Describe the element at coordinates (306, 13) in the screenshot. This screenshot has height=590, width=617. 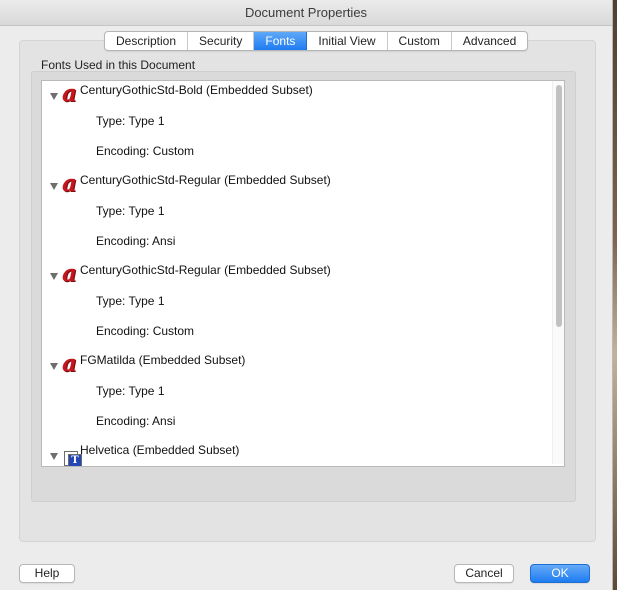
I see `window-title: Document Properties` at that location.